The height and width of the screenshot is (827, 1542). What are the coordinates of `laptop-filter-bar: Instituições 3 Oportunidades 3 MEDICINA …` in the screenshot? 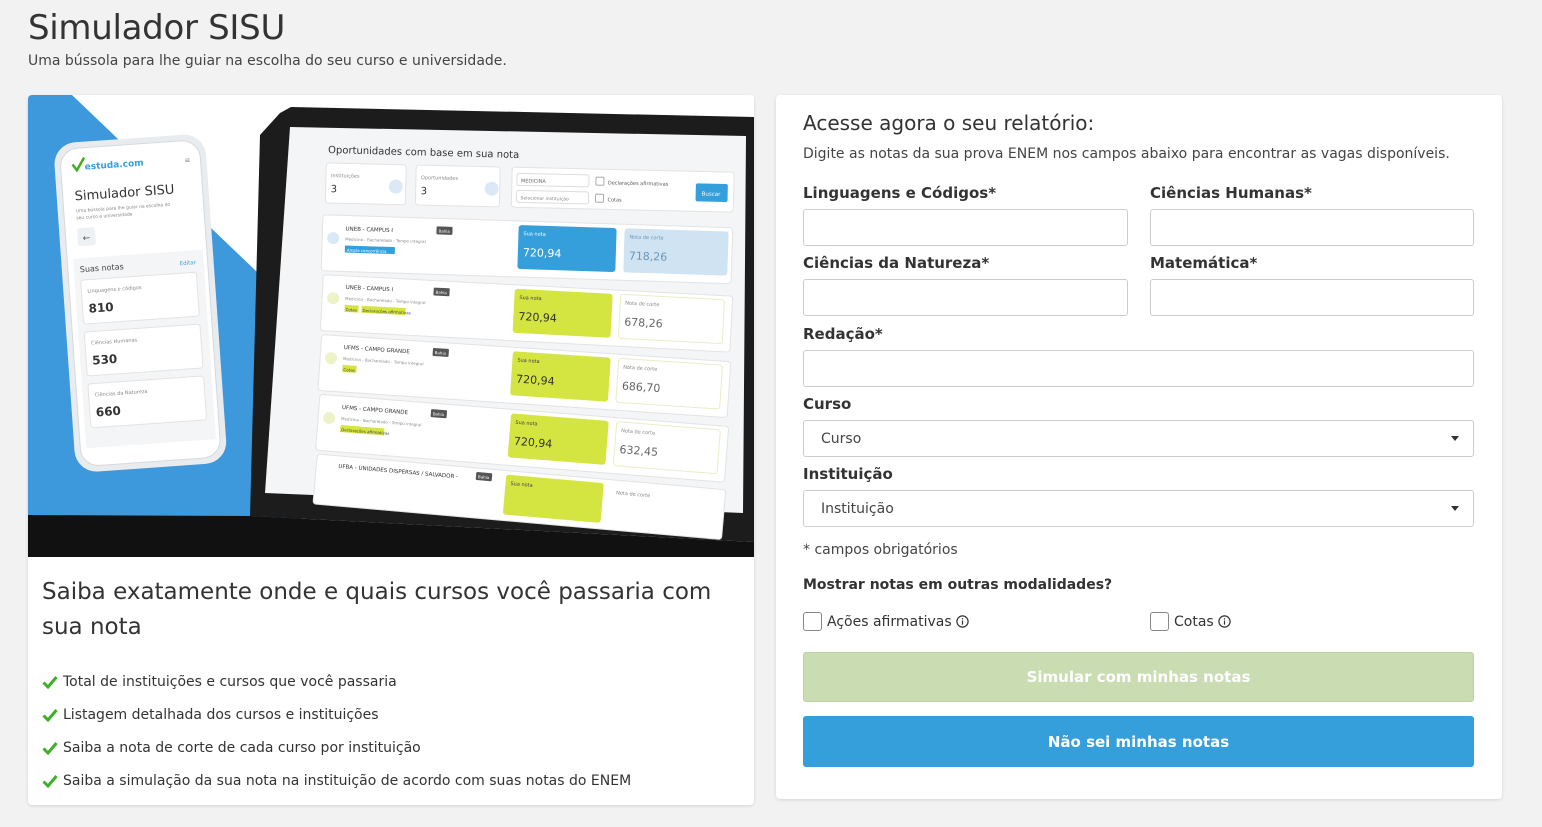 It's located at (529, 187).